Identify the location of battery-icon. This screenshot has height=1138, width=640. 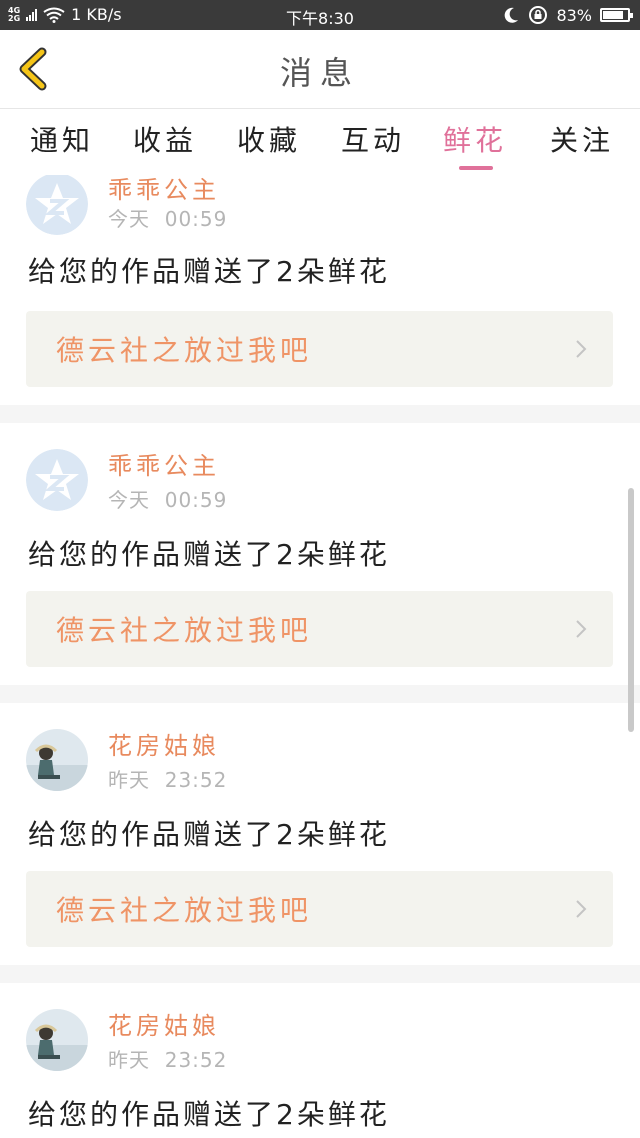
(616, 15).